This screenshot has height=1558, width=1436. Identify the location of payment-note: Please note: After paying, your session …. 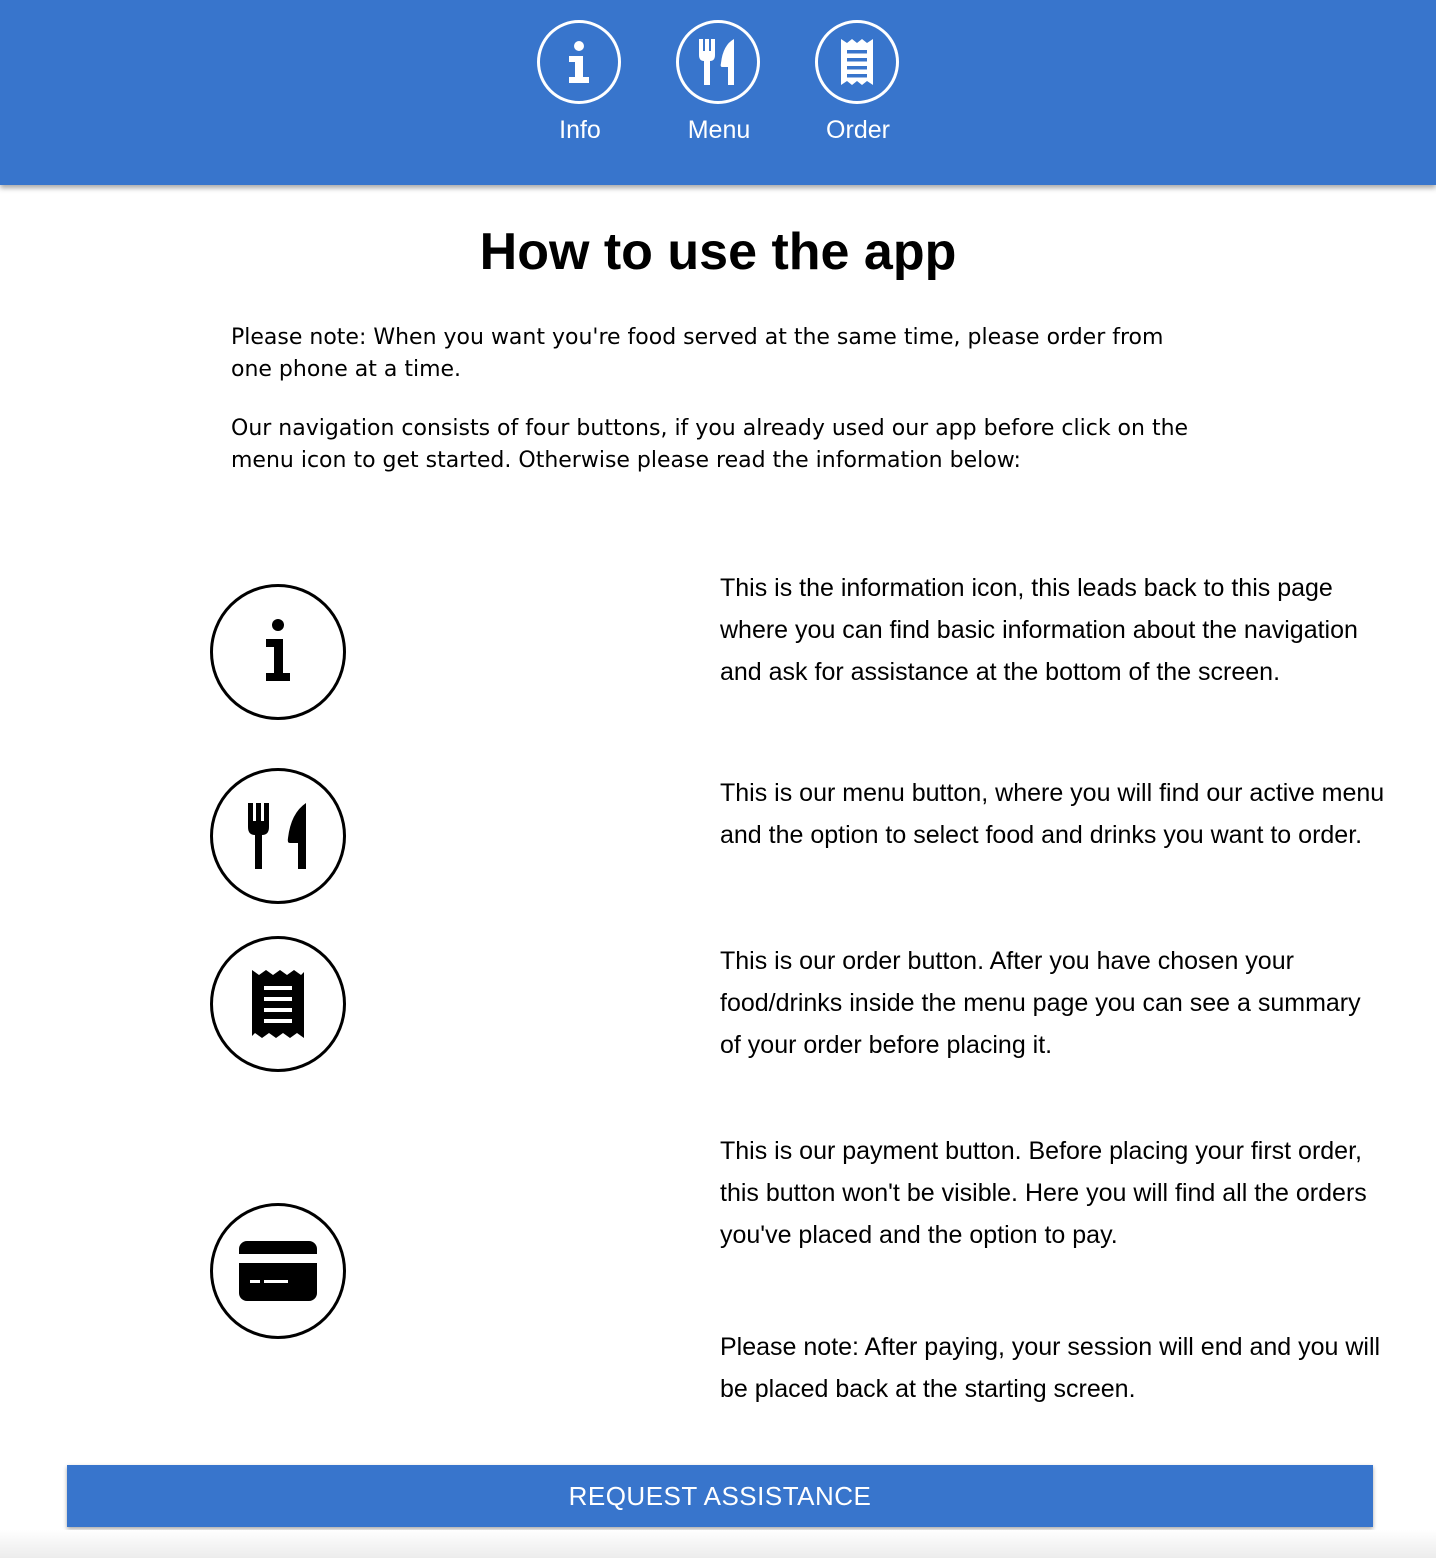
(1050, 1368).